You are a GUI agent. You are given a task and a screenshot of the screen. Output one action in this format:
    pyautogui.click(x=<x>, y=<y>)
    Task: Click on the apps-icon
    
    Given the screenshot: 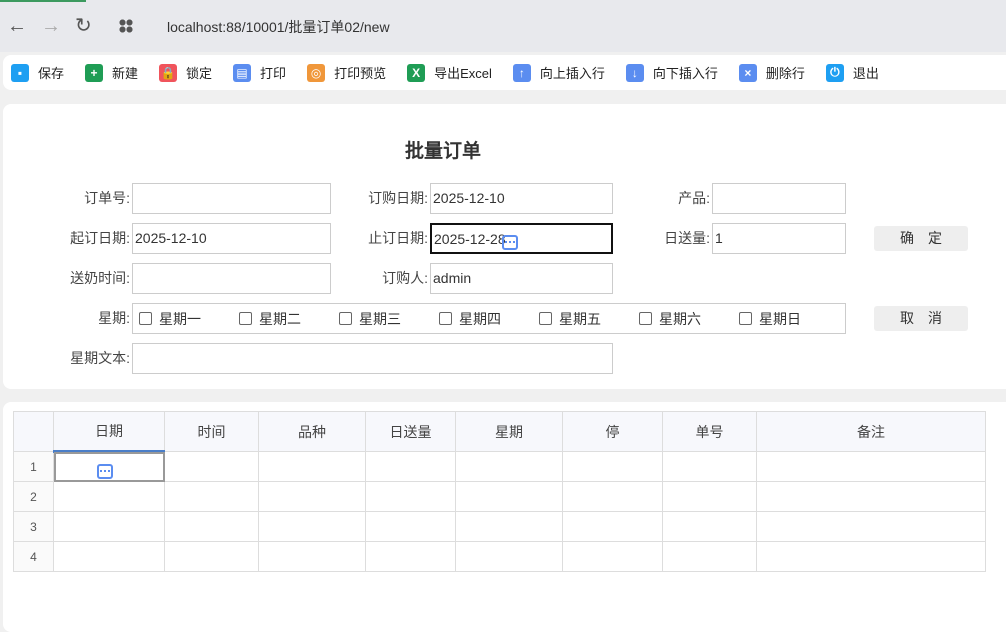 What is the action you would take?
    pyautogui.click(x=126, y=26)
    